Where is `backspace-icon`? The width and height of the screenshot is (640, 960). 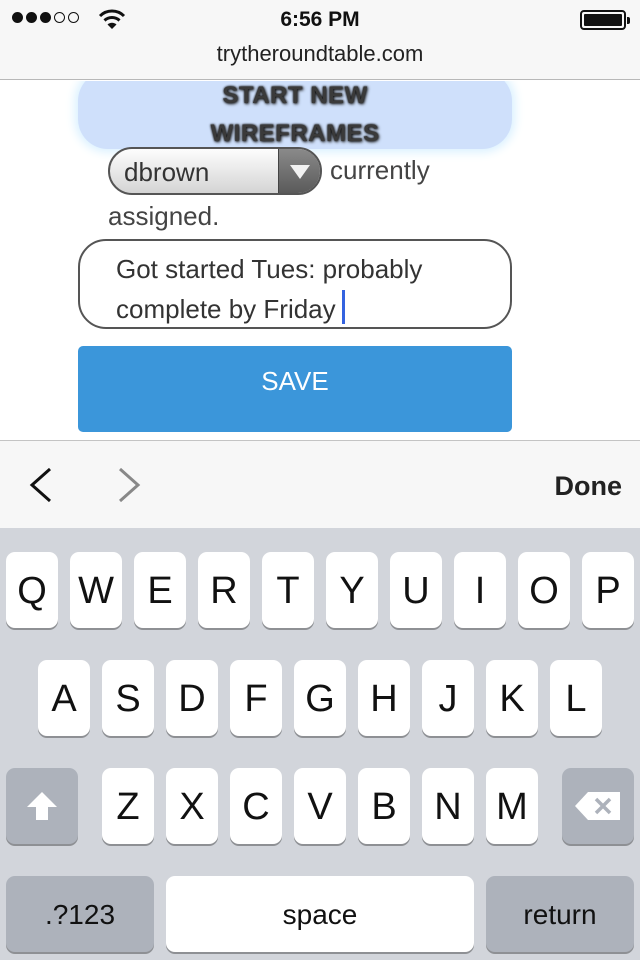
backspace-icon is located at coordinates (597, 806).